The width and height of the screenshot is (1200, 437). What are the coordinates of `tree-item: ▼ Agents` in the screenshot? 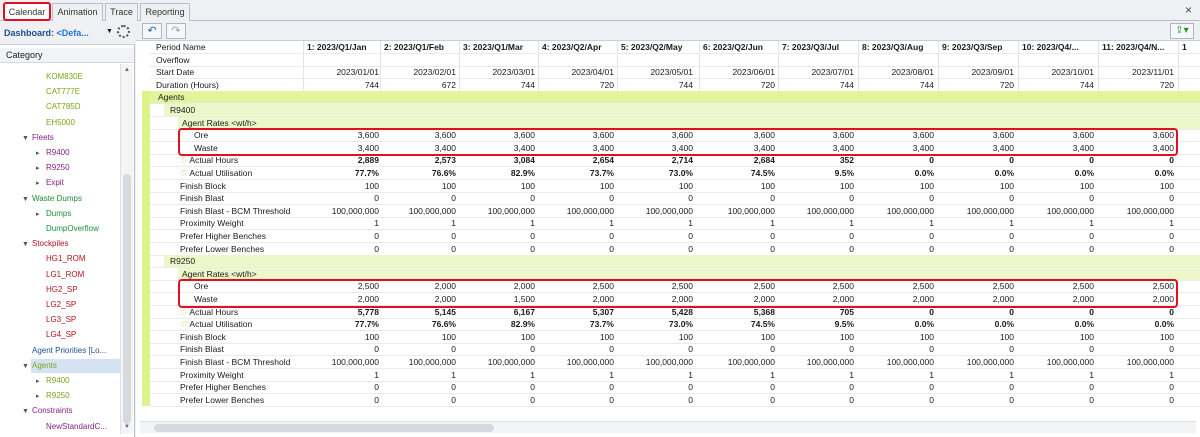 It's located at (39, 366).